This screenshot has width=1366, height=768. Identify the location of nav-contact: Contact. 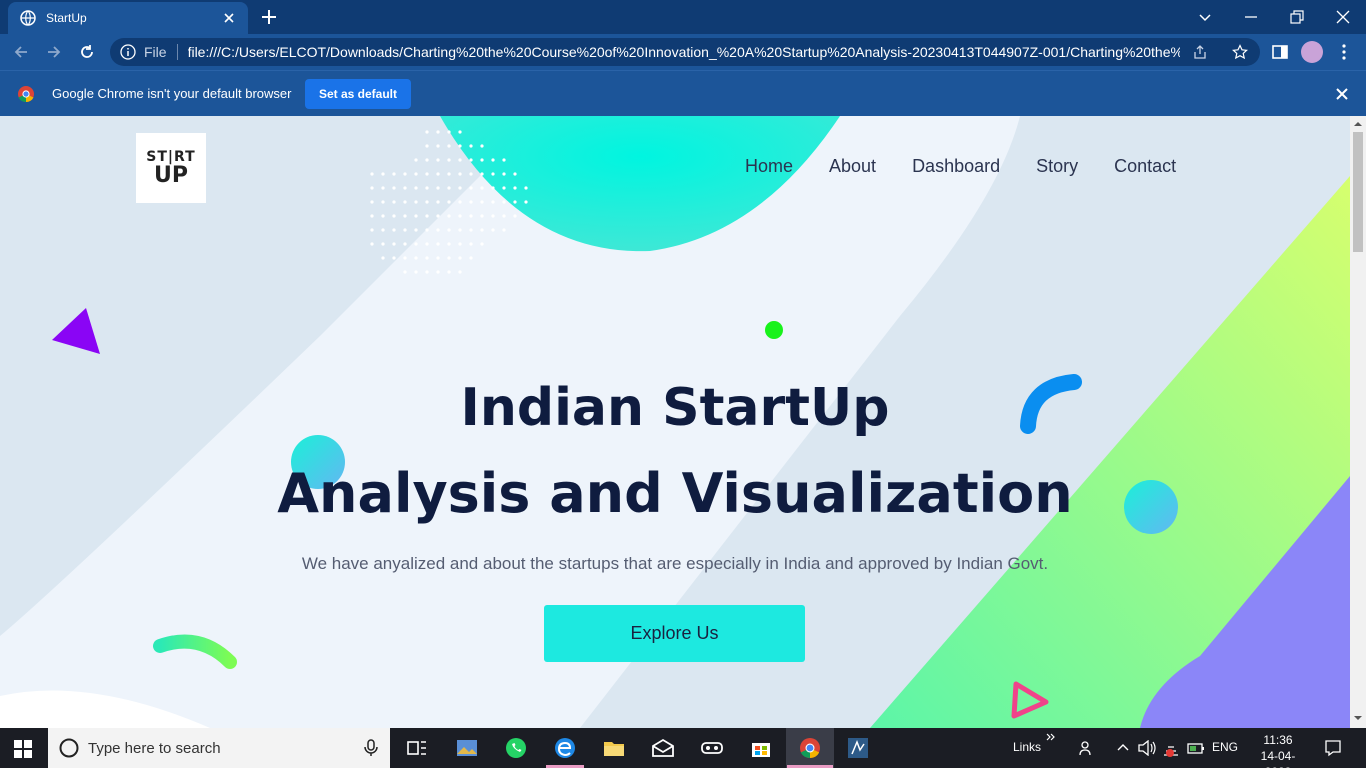
(1145, 166).